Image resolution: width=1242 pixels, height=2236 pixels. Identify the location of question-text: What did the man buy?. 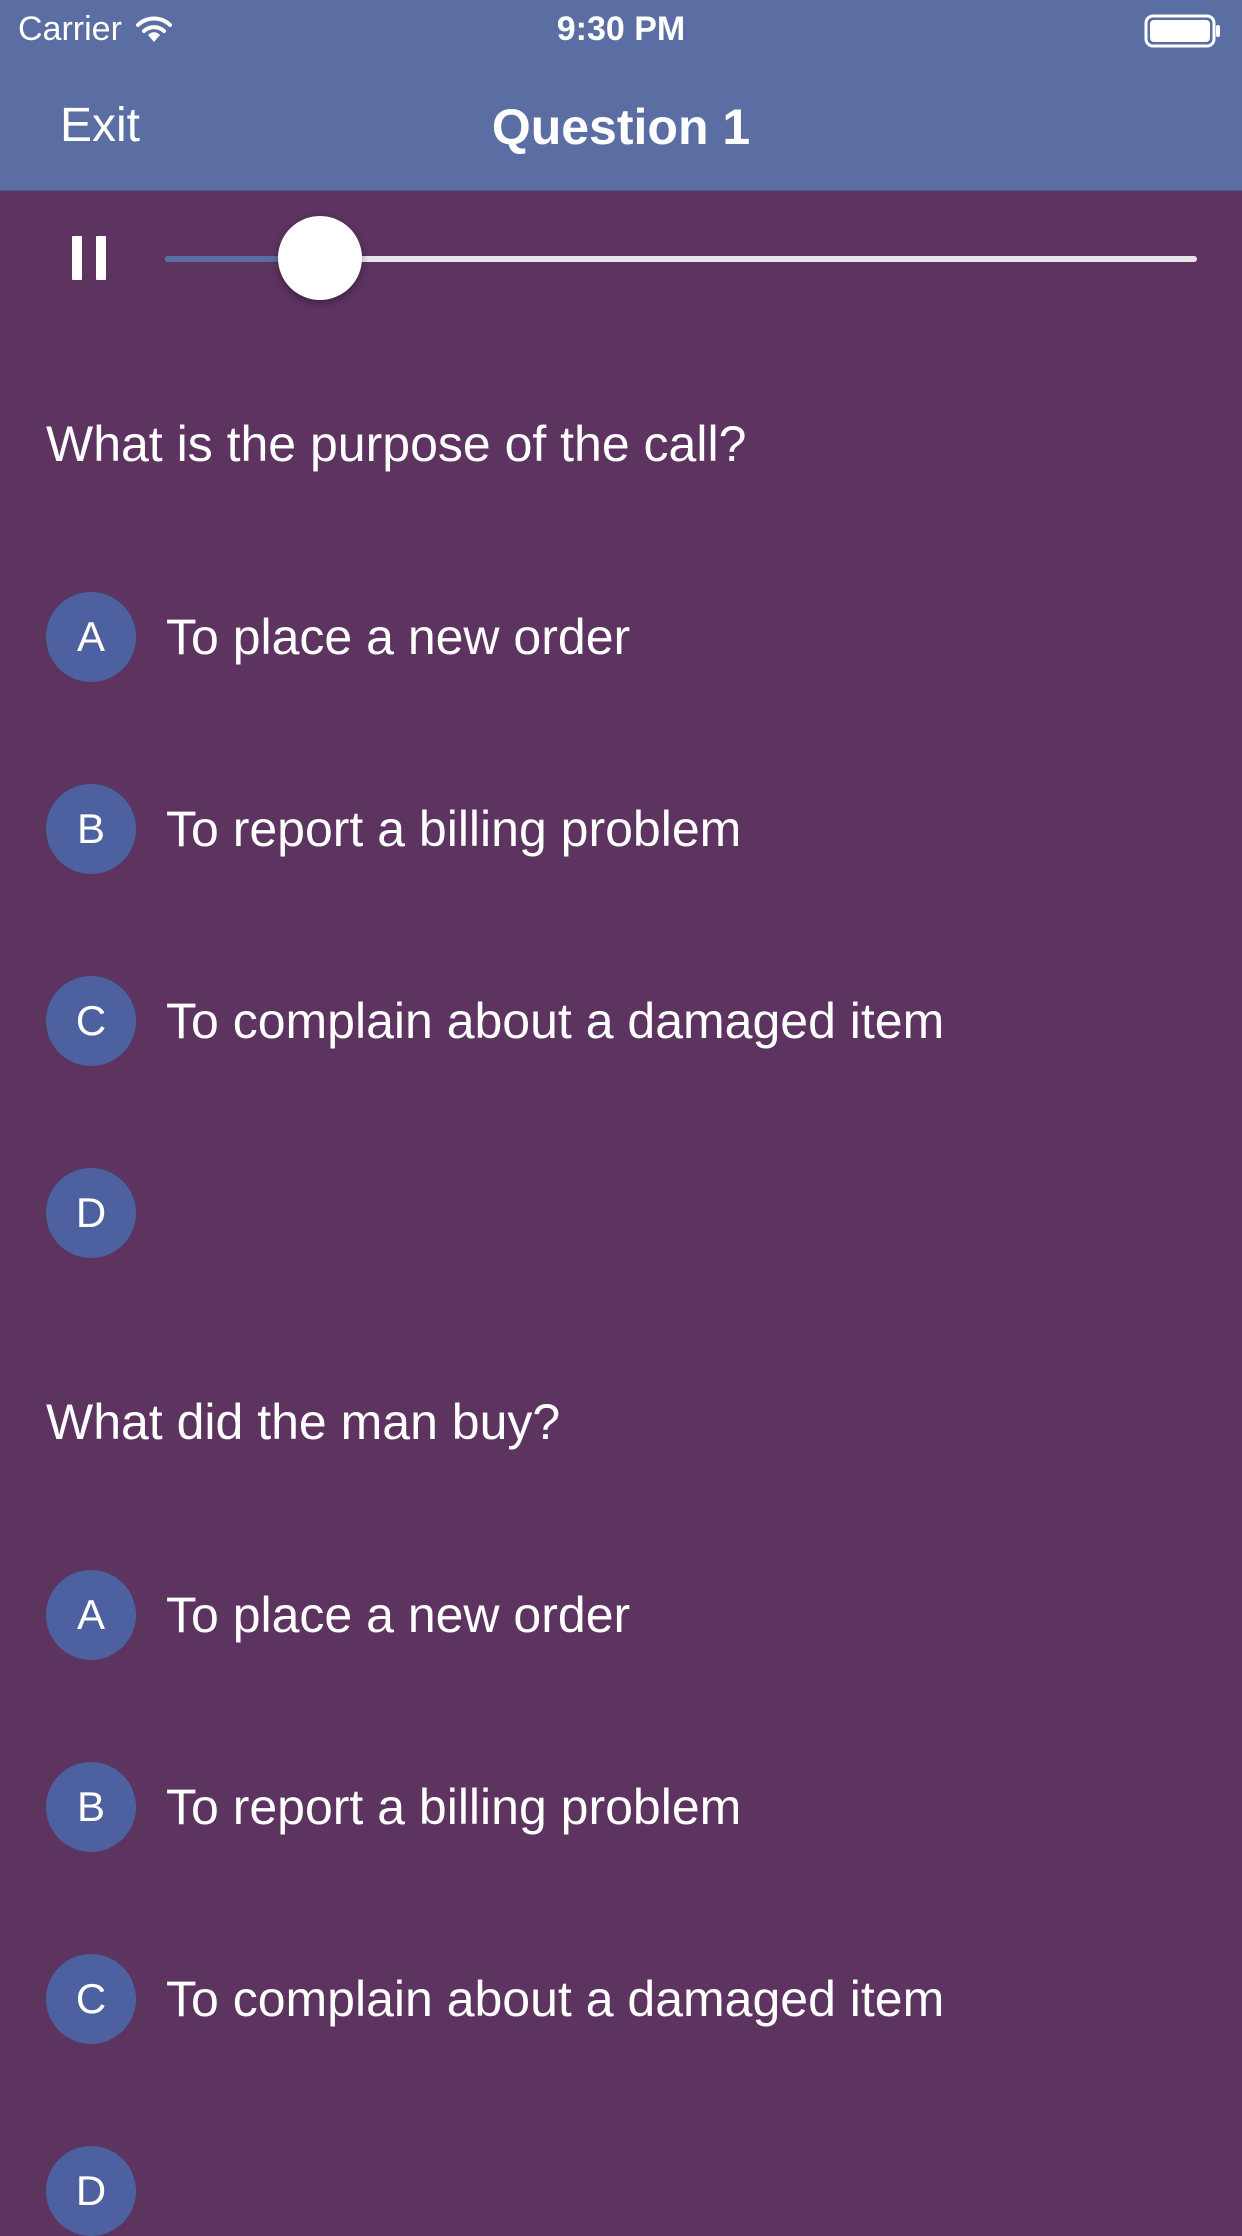
(303, 1422).